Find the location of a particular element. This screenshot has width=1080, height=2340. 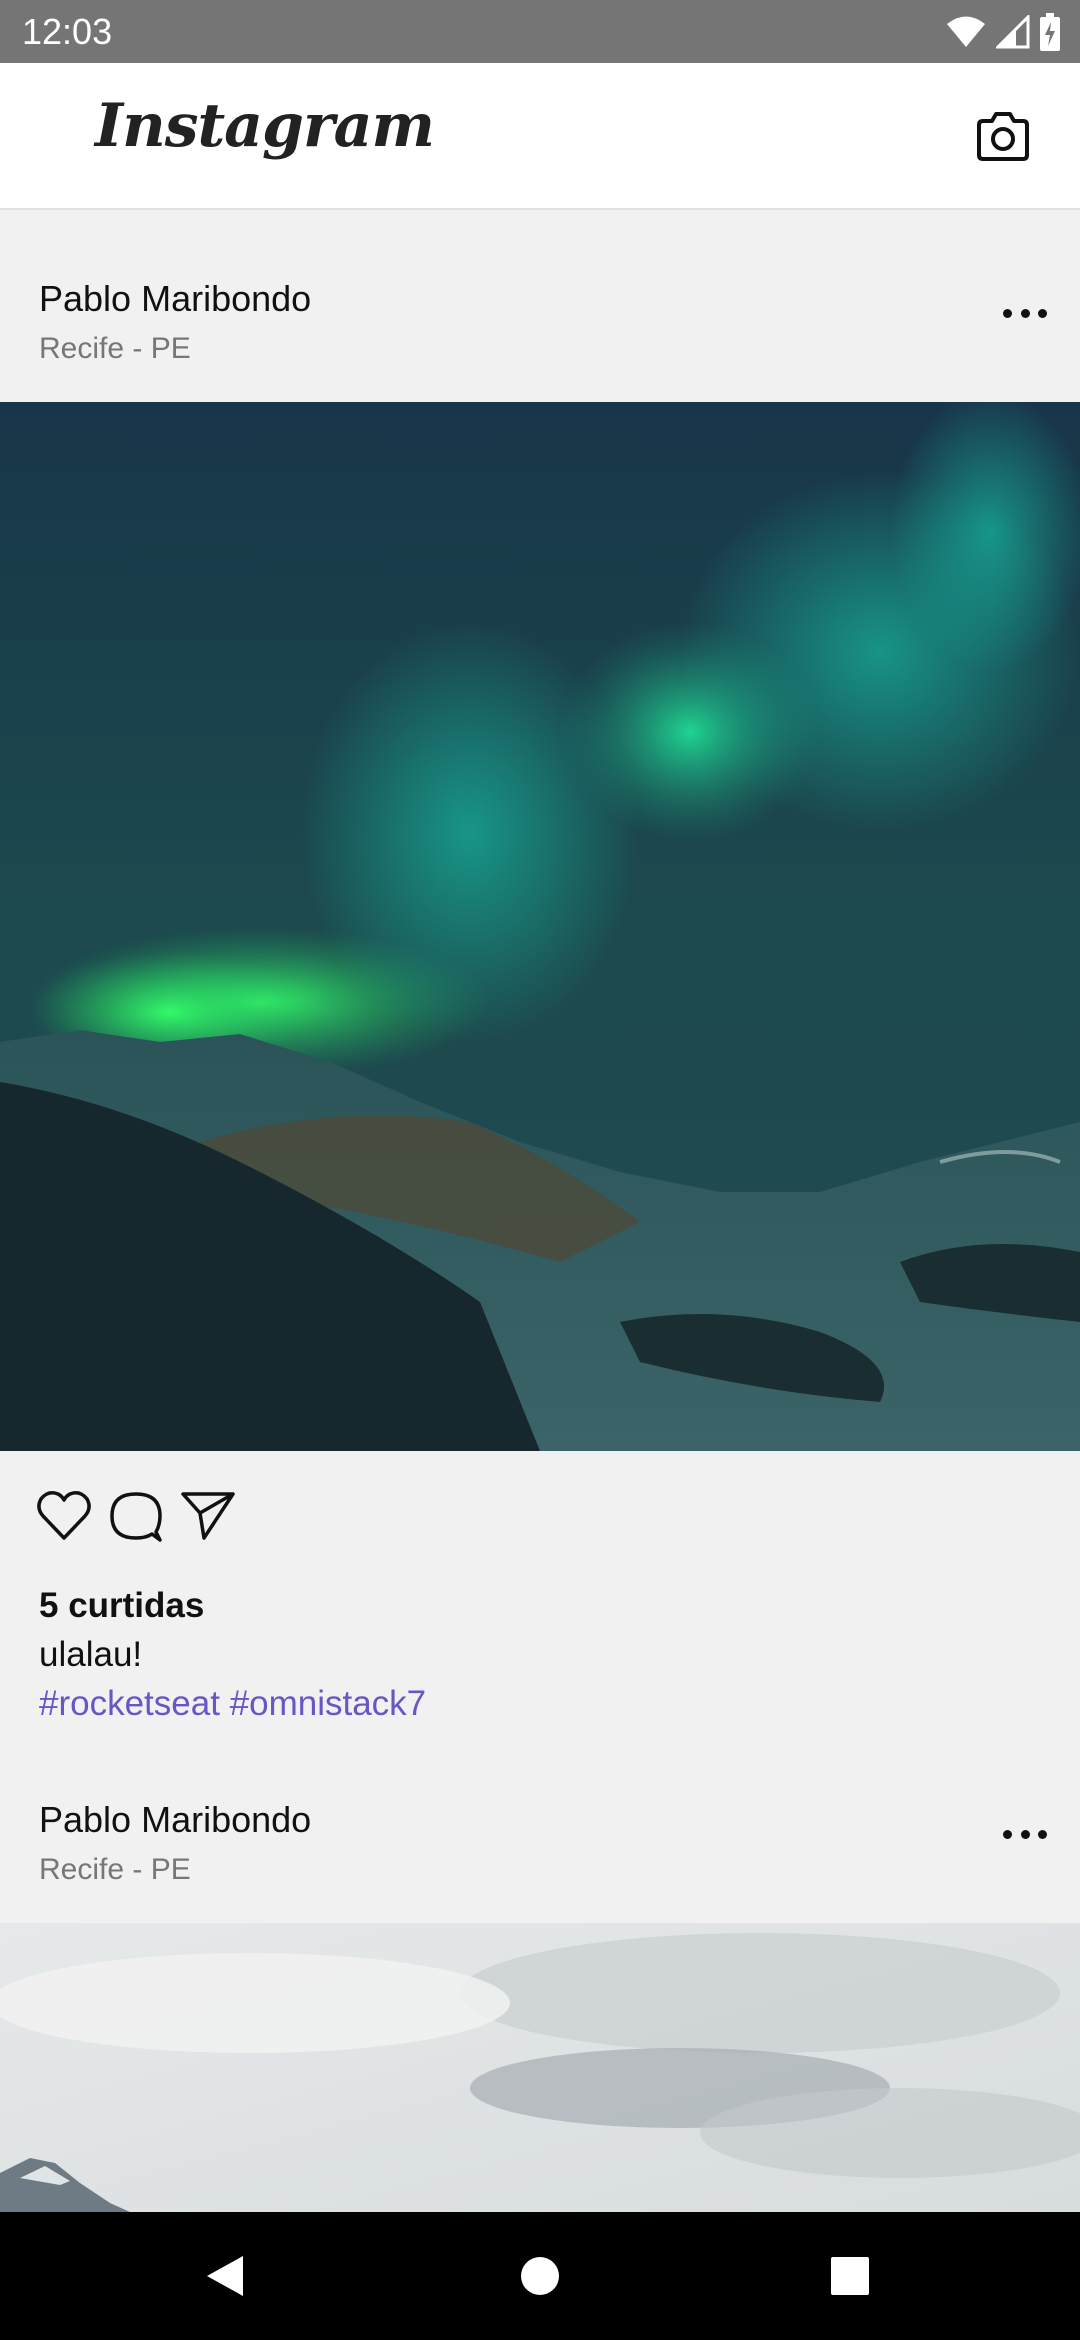

back-icon is located at coordinates (225, 2276).